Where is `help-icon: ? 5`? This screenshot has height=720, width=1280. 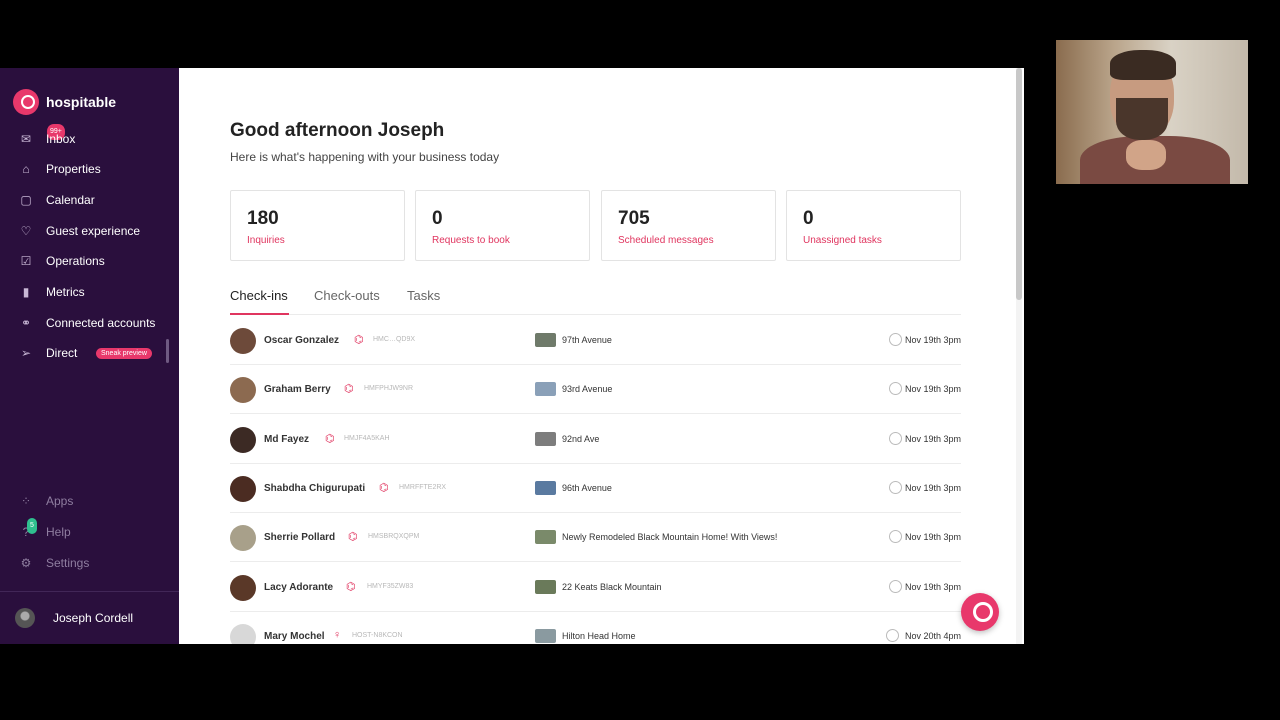 help-icon: ? 5 is located at coordinates (28, 528).